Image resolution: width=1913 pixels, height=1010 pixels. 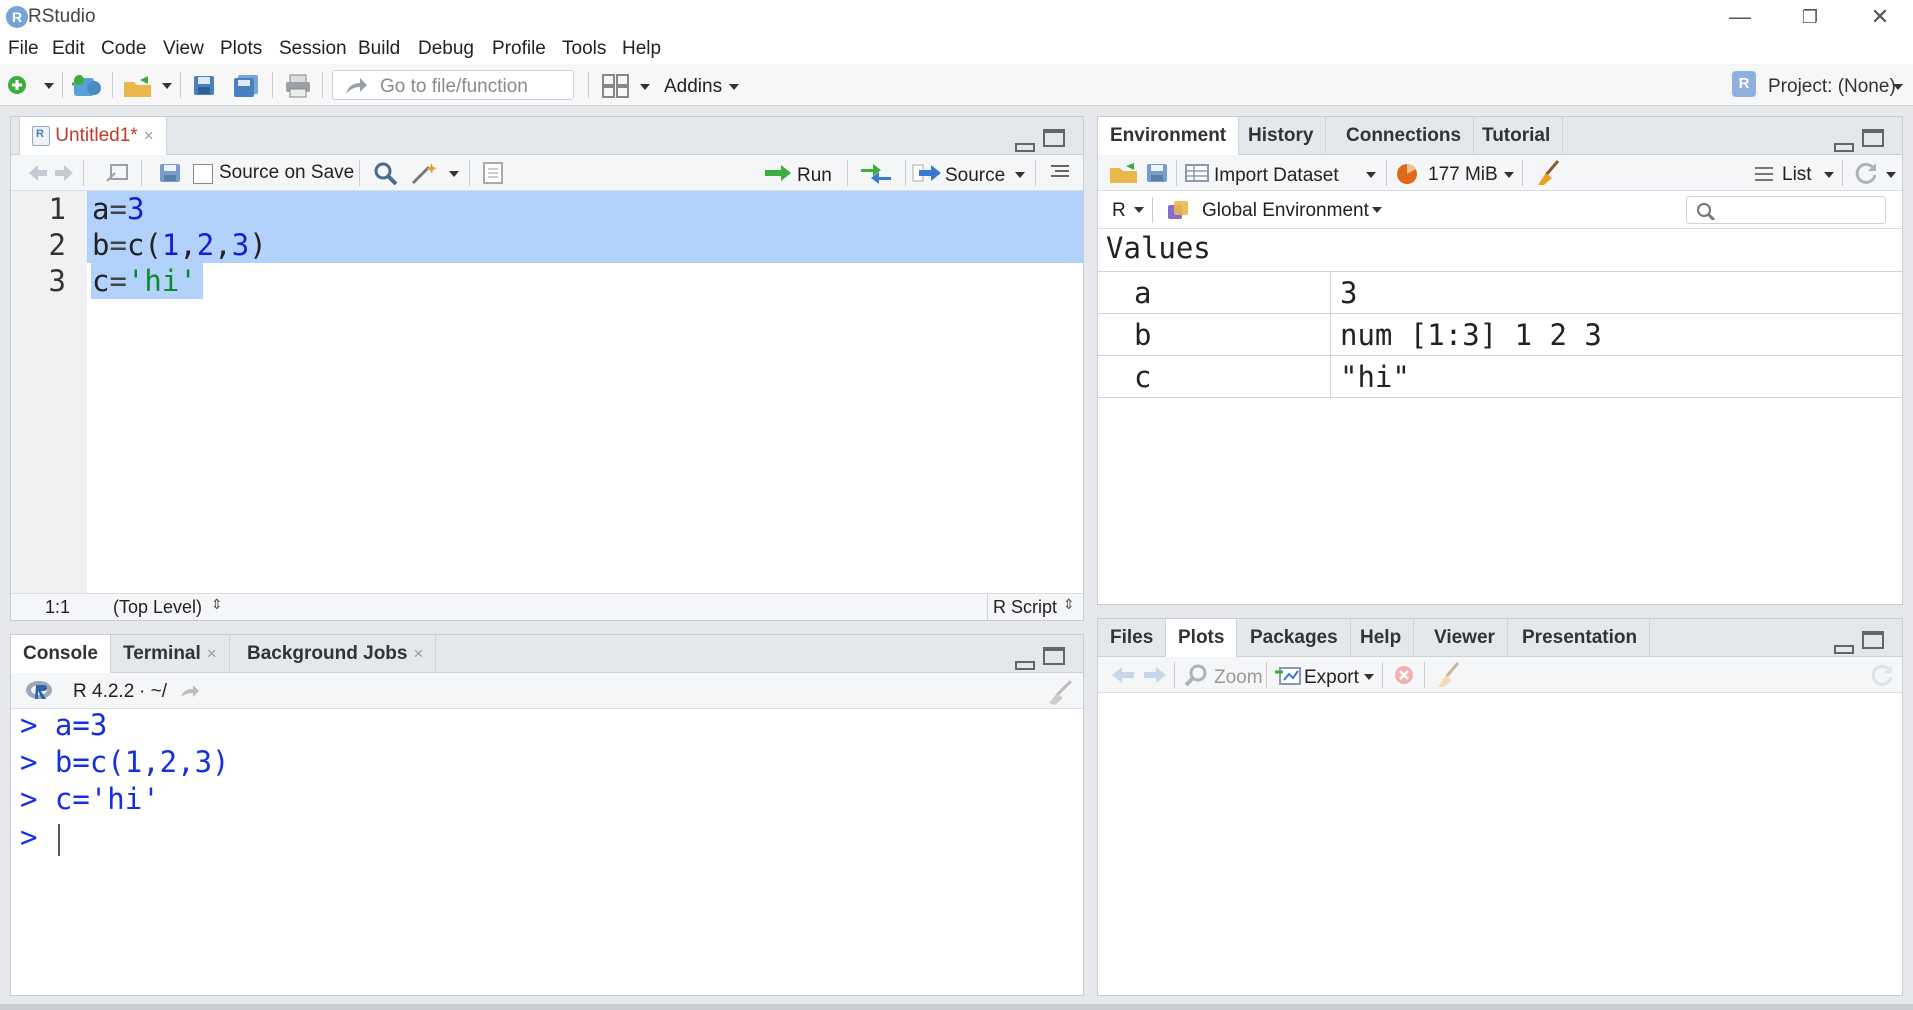 What do you see at coordinates (876, 175) in the screenshot?
I see `rerun-icon` at bounding box center [876, 175].